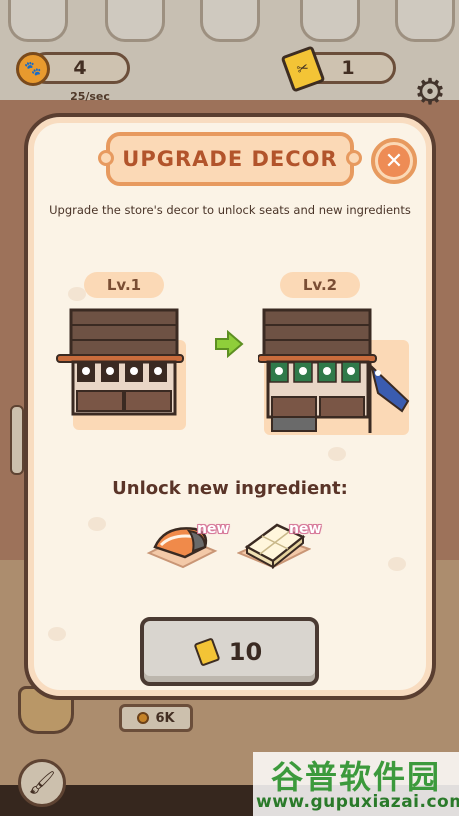 This screenshot has height=816, width=459. I want to click on arrow-right-icon, so click(229, 344).